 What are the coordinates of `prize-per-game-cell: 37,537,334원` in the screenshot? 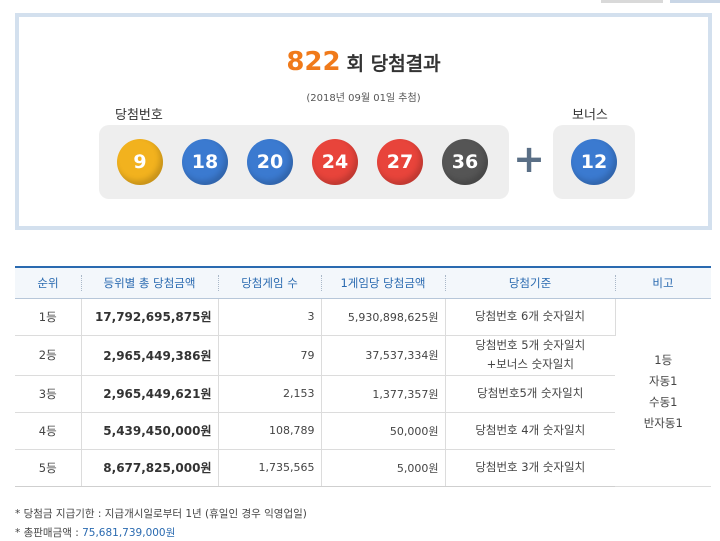 It's located at (383, 355).